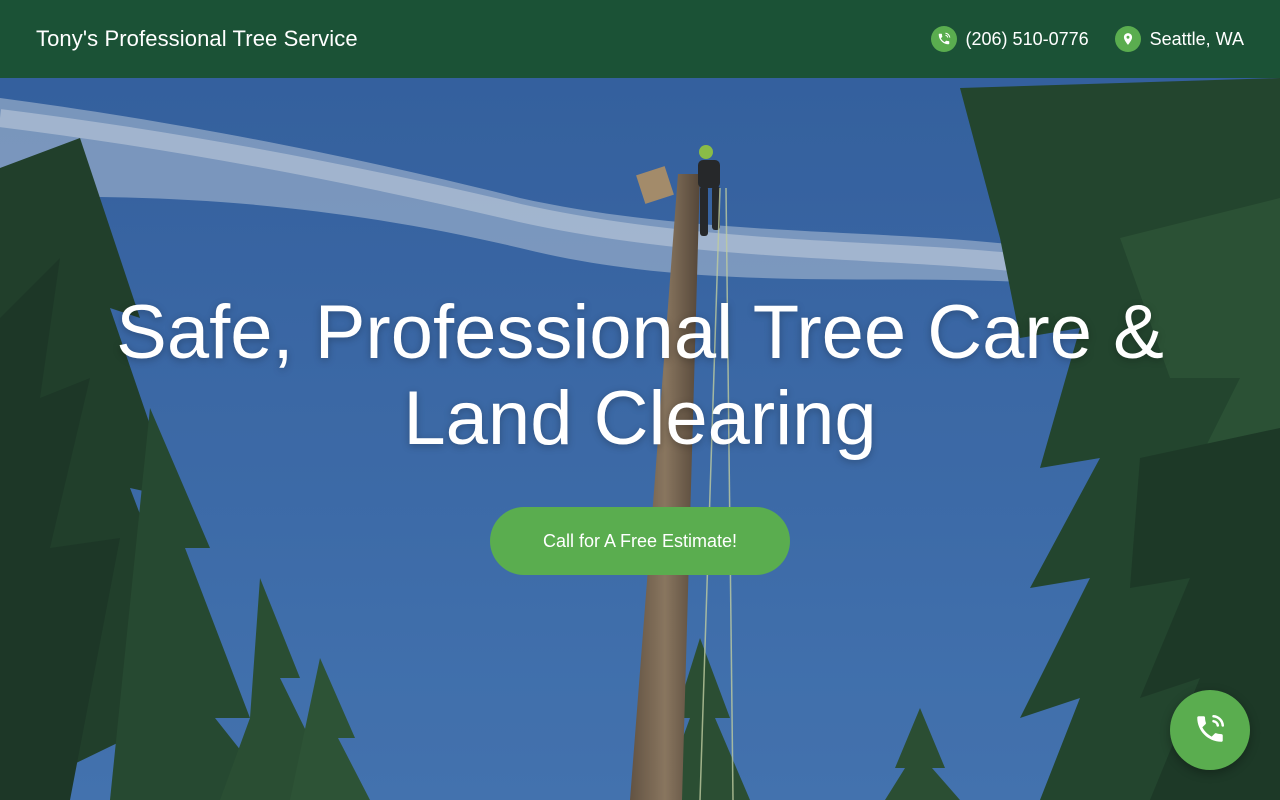 Image resolution: width=1280 pixels, height=800 pixels. What do you see at coordinates (943, 39) in the screenshot?
I see `phone-icon` at bounding box center [943, 39].